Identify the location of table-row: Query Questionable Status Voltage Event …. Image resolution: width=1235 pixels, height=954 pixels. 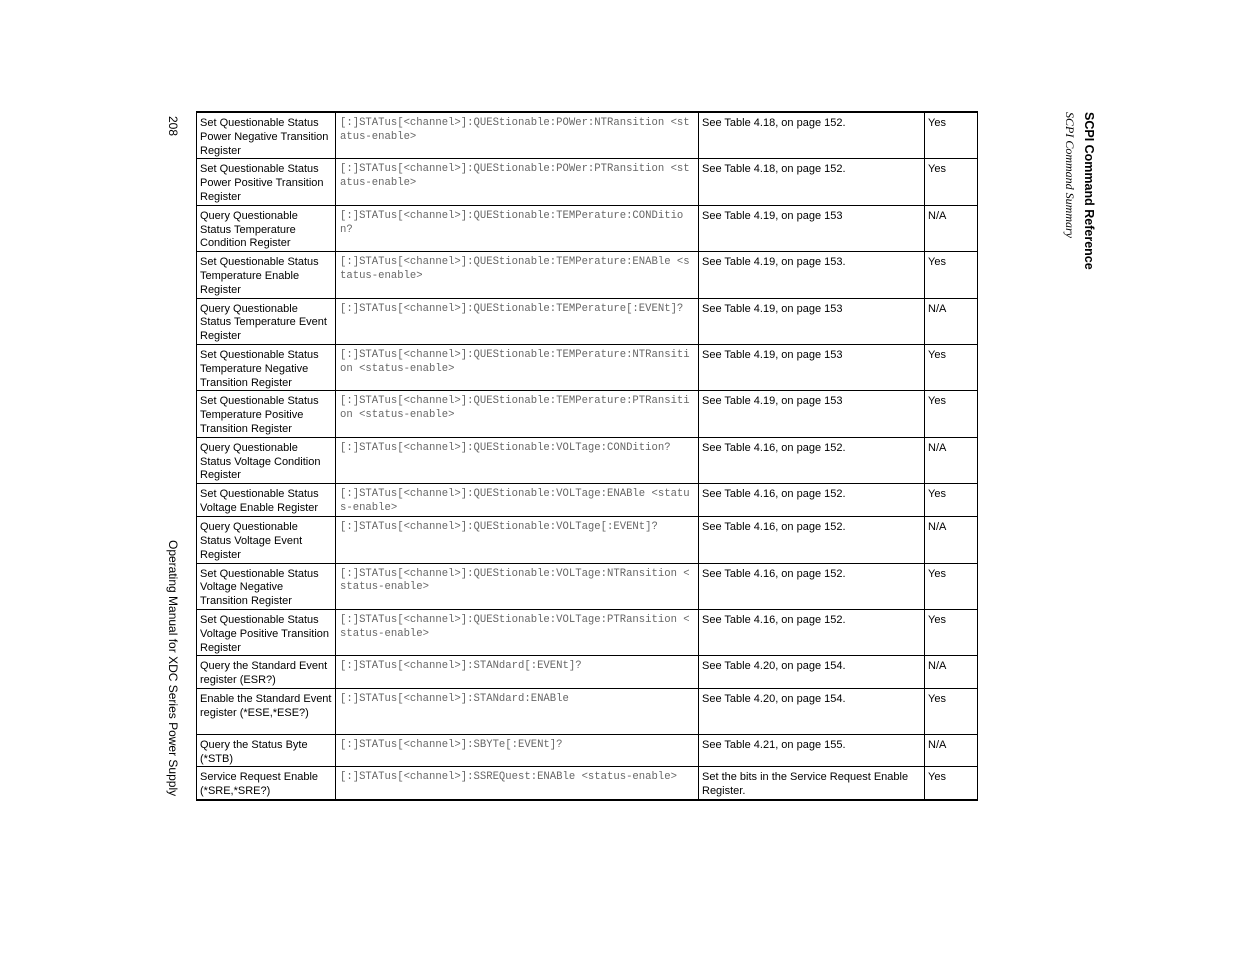
(587, 540).